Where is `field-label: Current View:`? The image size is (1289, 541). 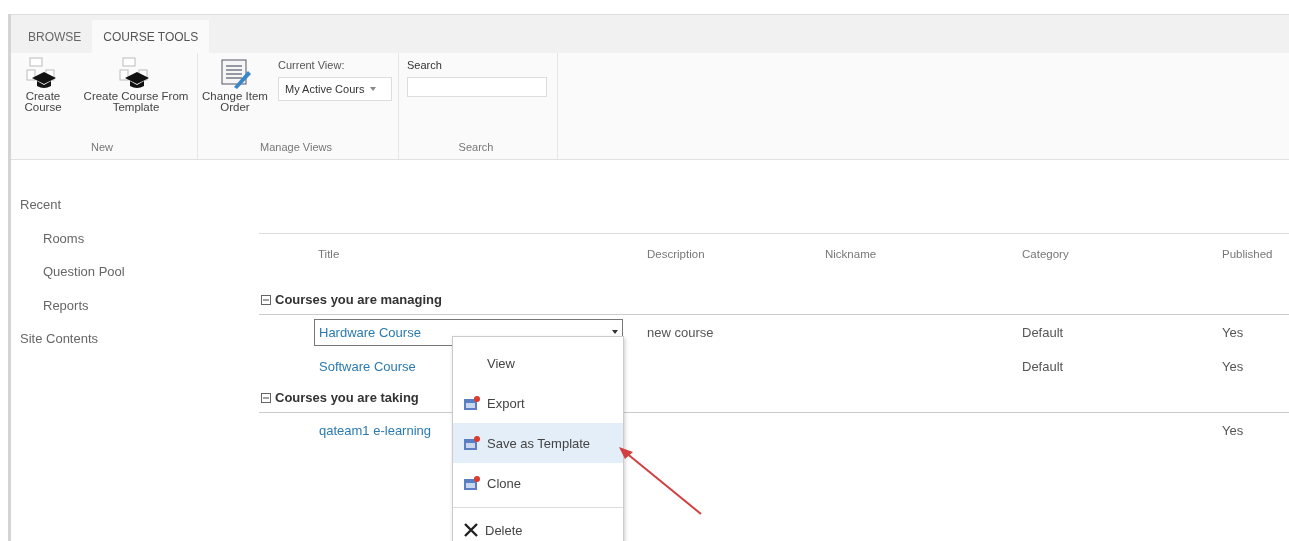
field-label: Current View: is located at coordinates (312, 65).